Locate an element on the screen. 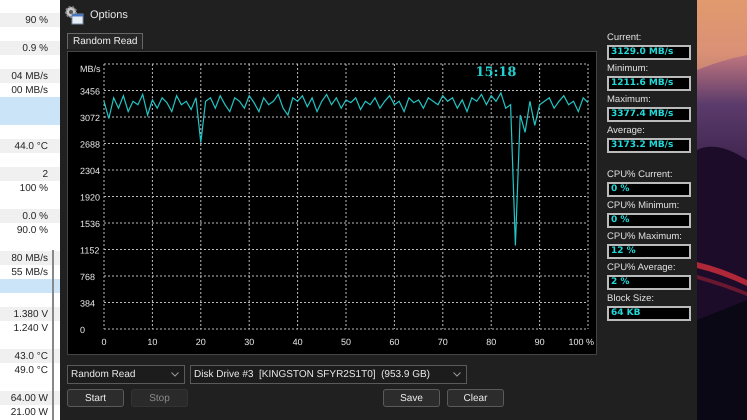 The height and width of the screenshot is (420, 747). value-text: 43.0 °C is located at coordinates (31, 356).